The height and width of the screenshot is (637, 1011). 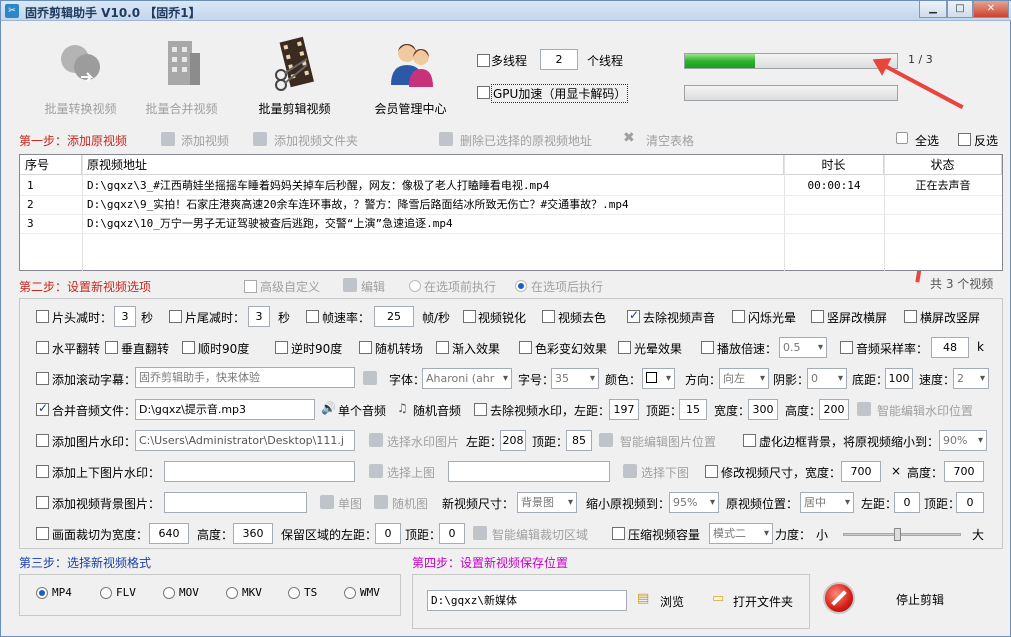 I want to click on top-img-input, so click(x=259, y=471).